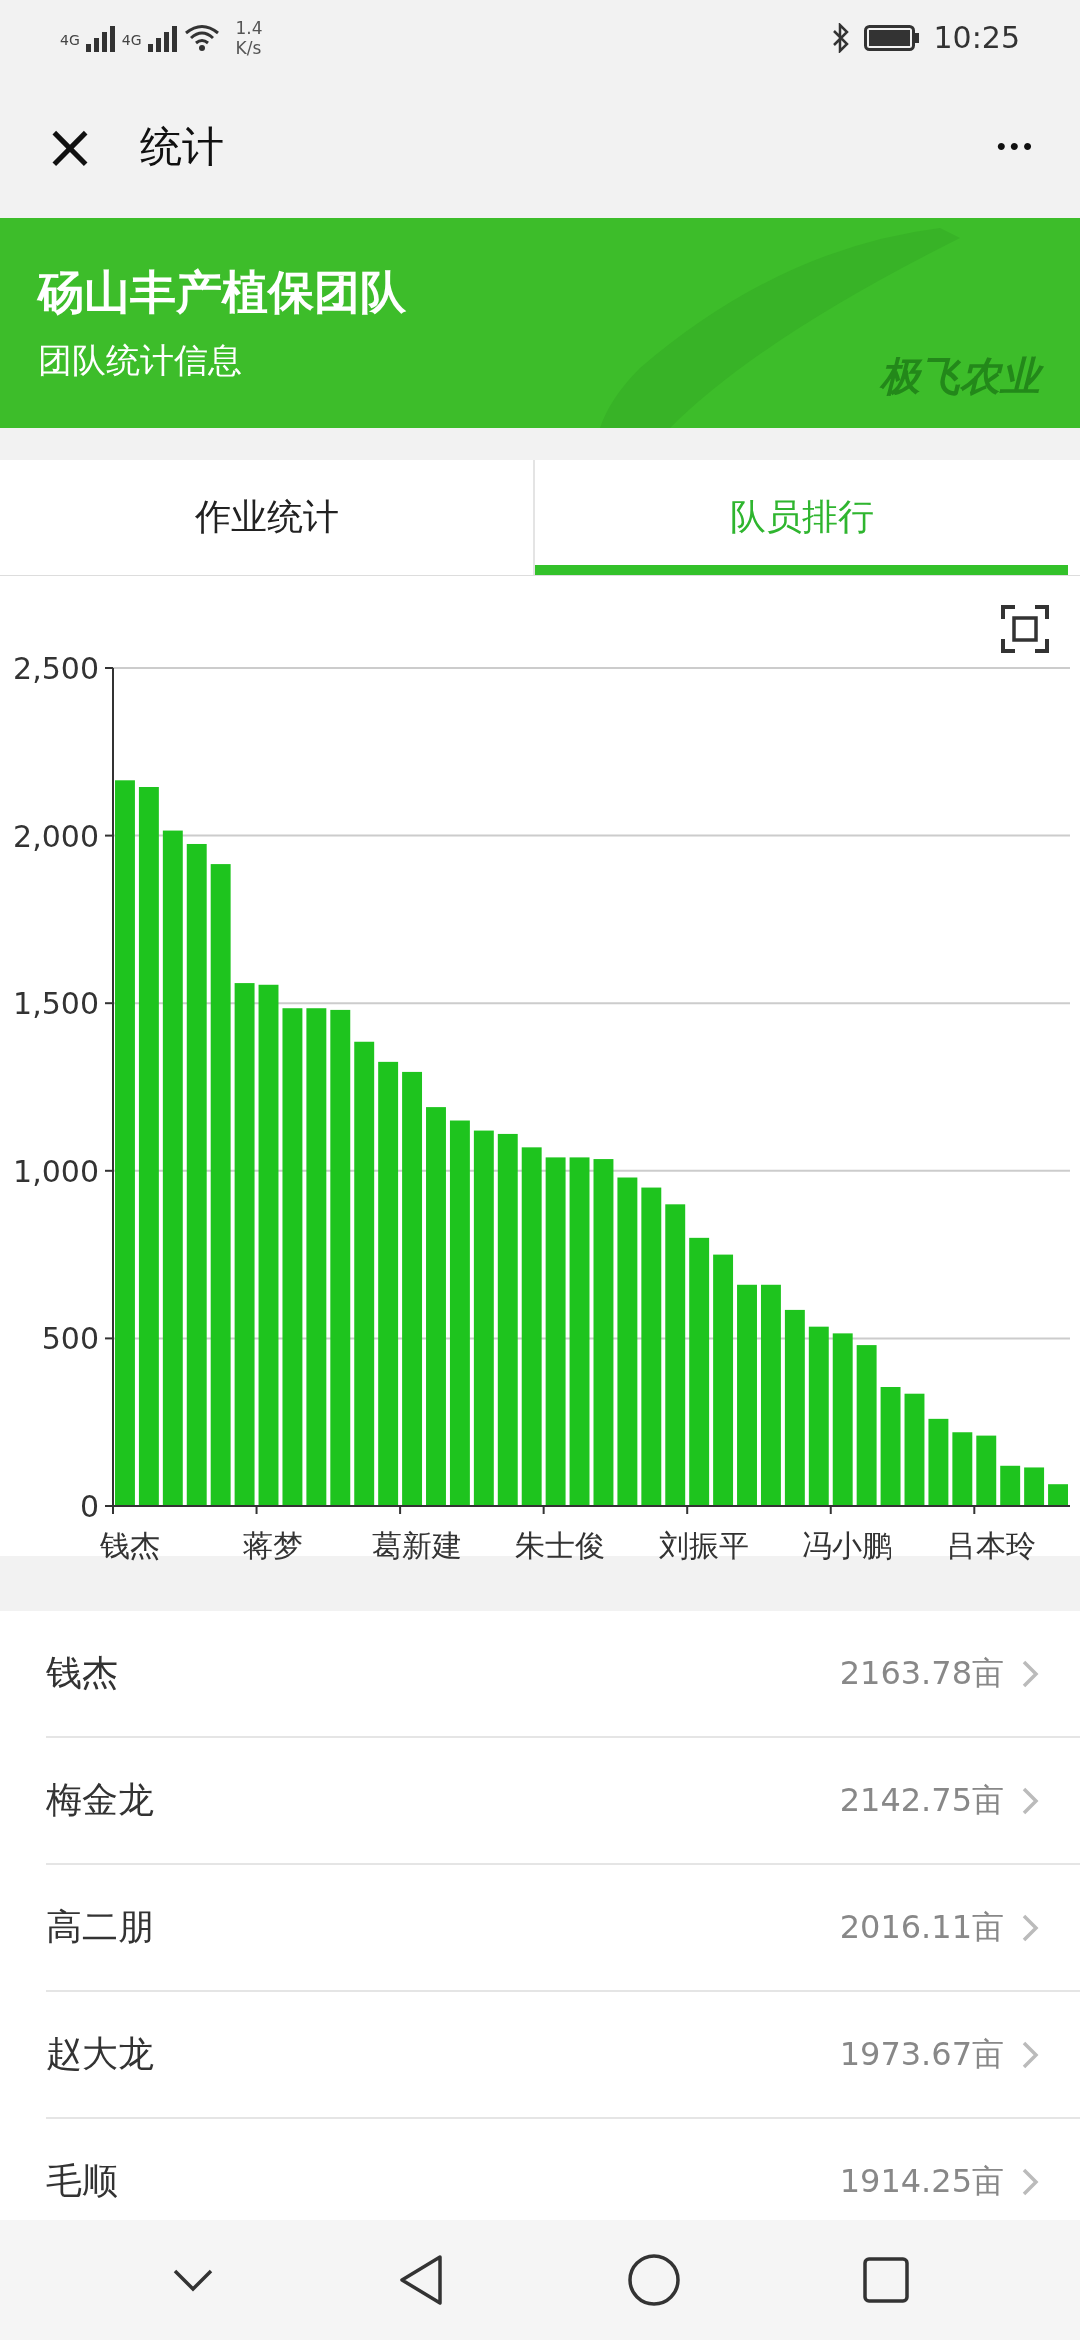 This screenshot has width=1080, height=2340. I want to click on wifi-icon, so click(201, 37).